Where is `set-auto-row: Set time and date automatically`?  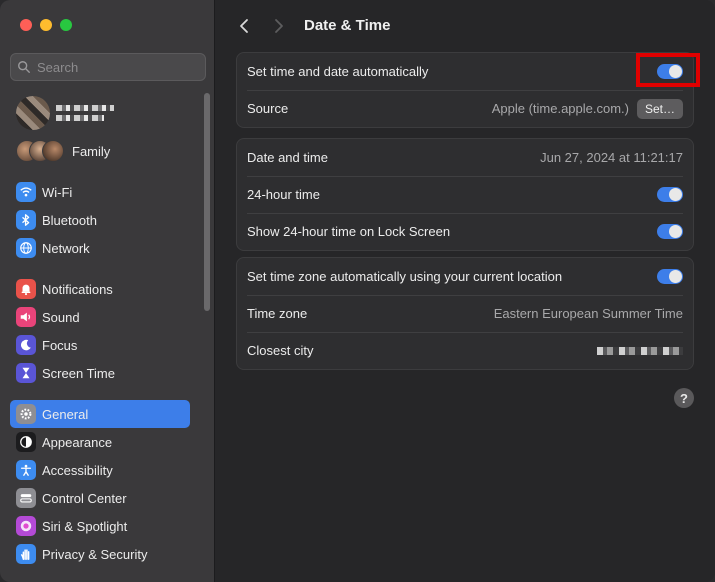
set-auto-row: Set time and date automatically is located at coordinates (465, 71).